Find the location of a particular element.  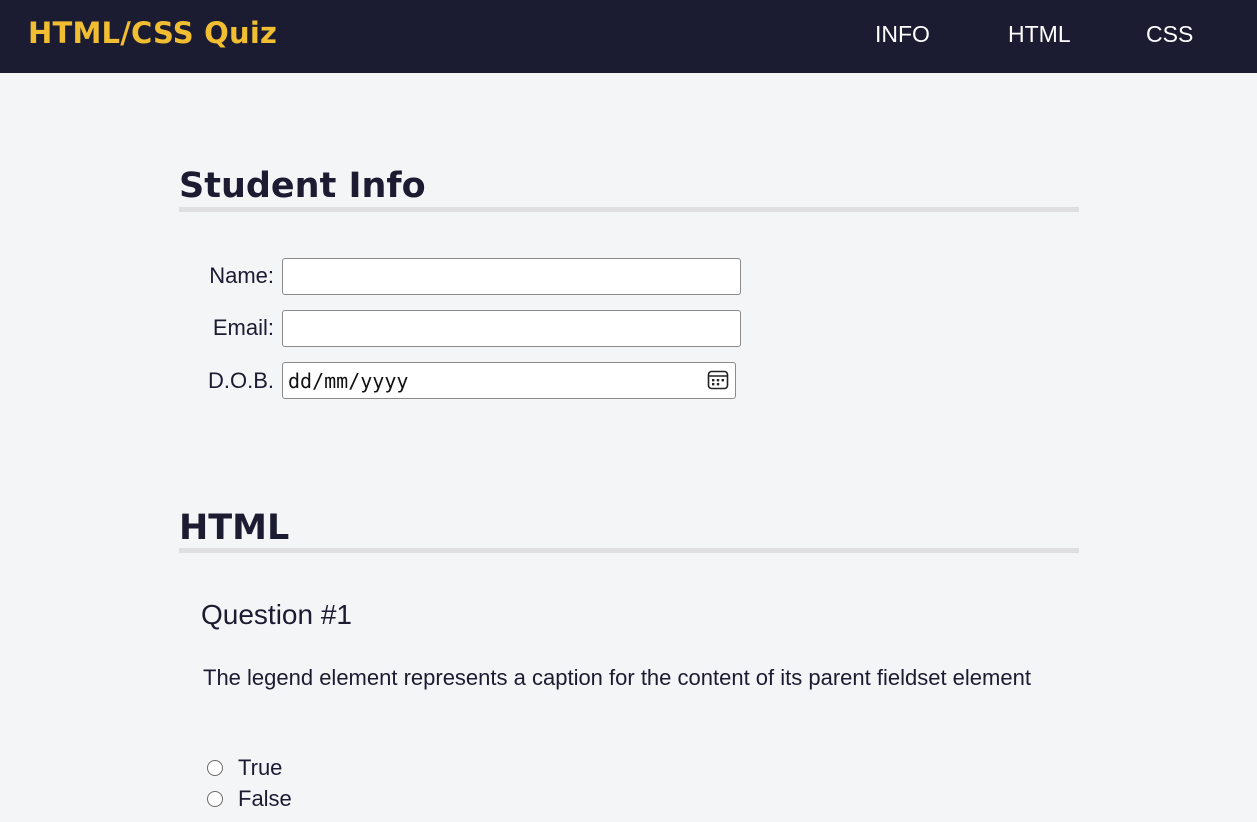

radio-option-false: False is located at coordinates (249, 798).